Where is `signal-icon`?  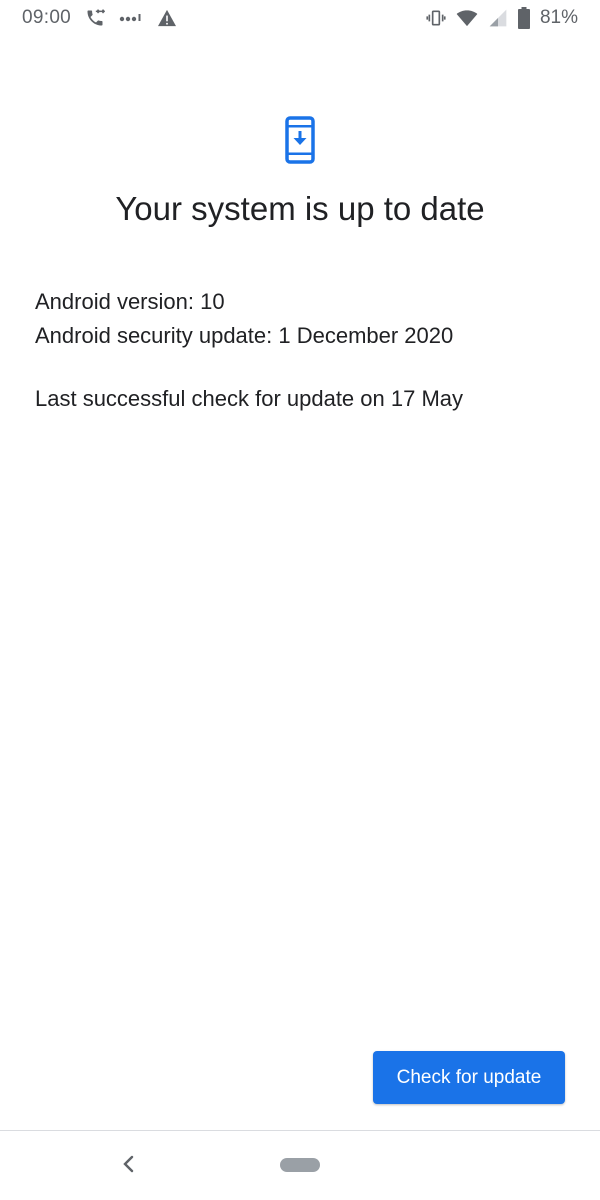 signal-icon is located at coordinates (498, 18).